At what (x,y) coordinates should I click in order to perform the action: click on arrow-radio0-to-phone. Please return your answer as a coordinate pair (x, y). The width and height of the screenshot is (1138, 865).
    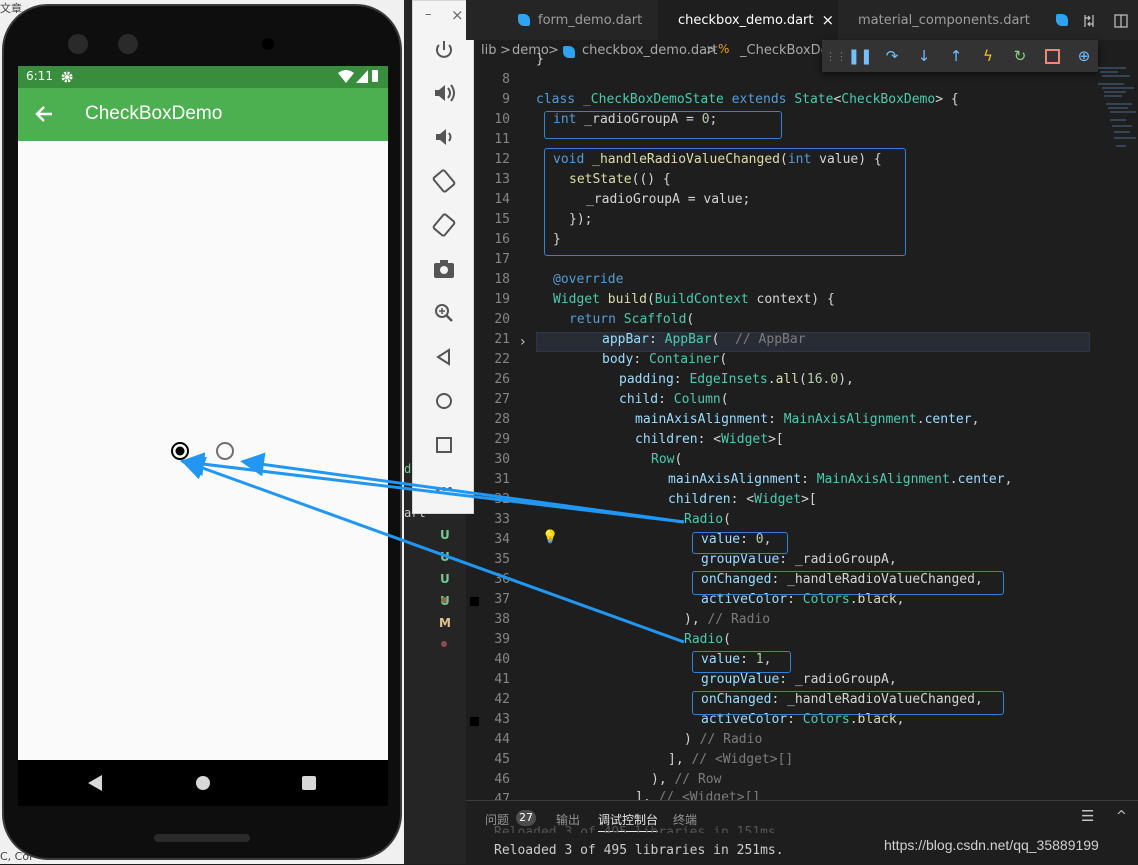
    Looking at the image, I should click on (462, 488).